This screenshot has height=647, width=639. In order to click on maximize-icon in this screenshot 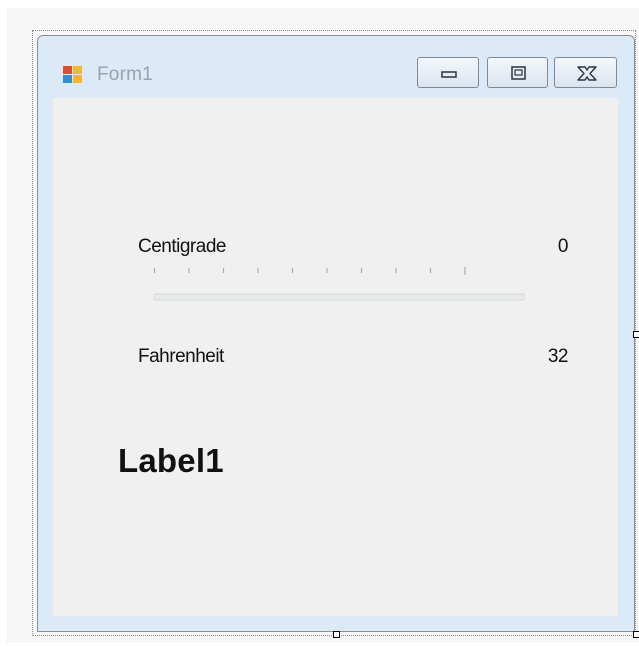, I will do `click(518, 73)`.